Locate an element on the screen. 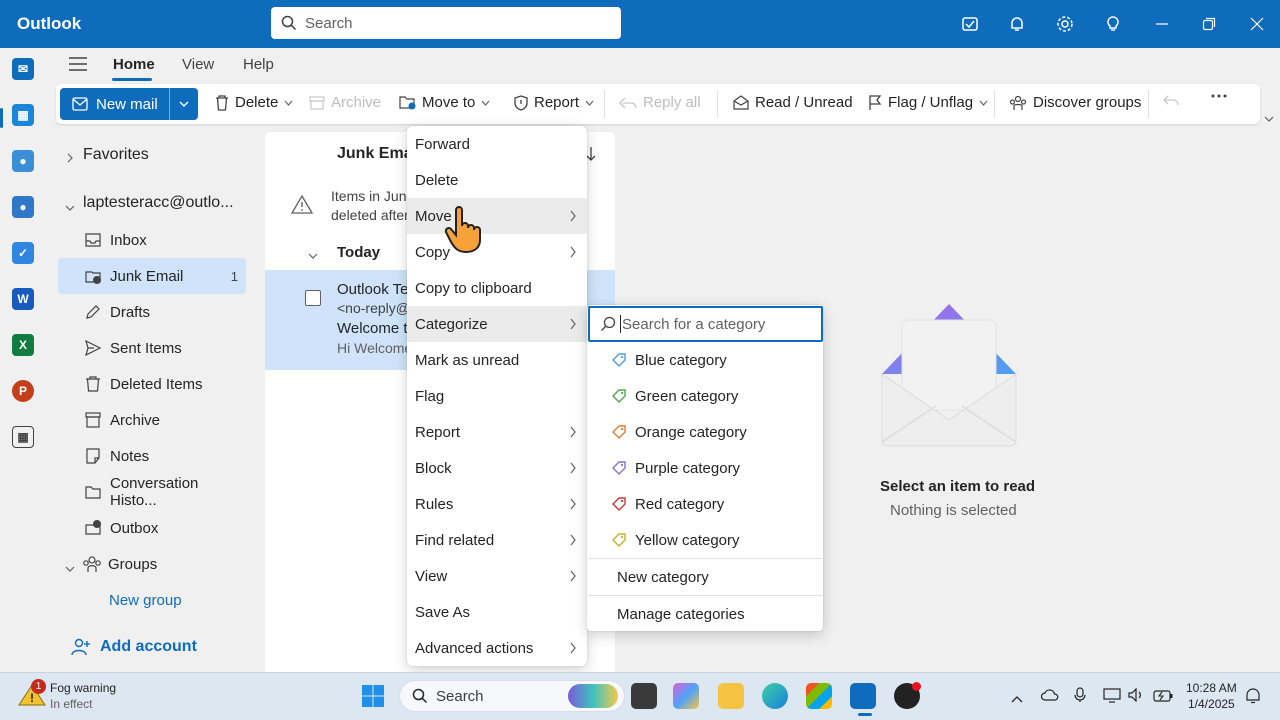  outlook-taskbar-icon is located at coordinates (863, 696).